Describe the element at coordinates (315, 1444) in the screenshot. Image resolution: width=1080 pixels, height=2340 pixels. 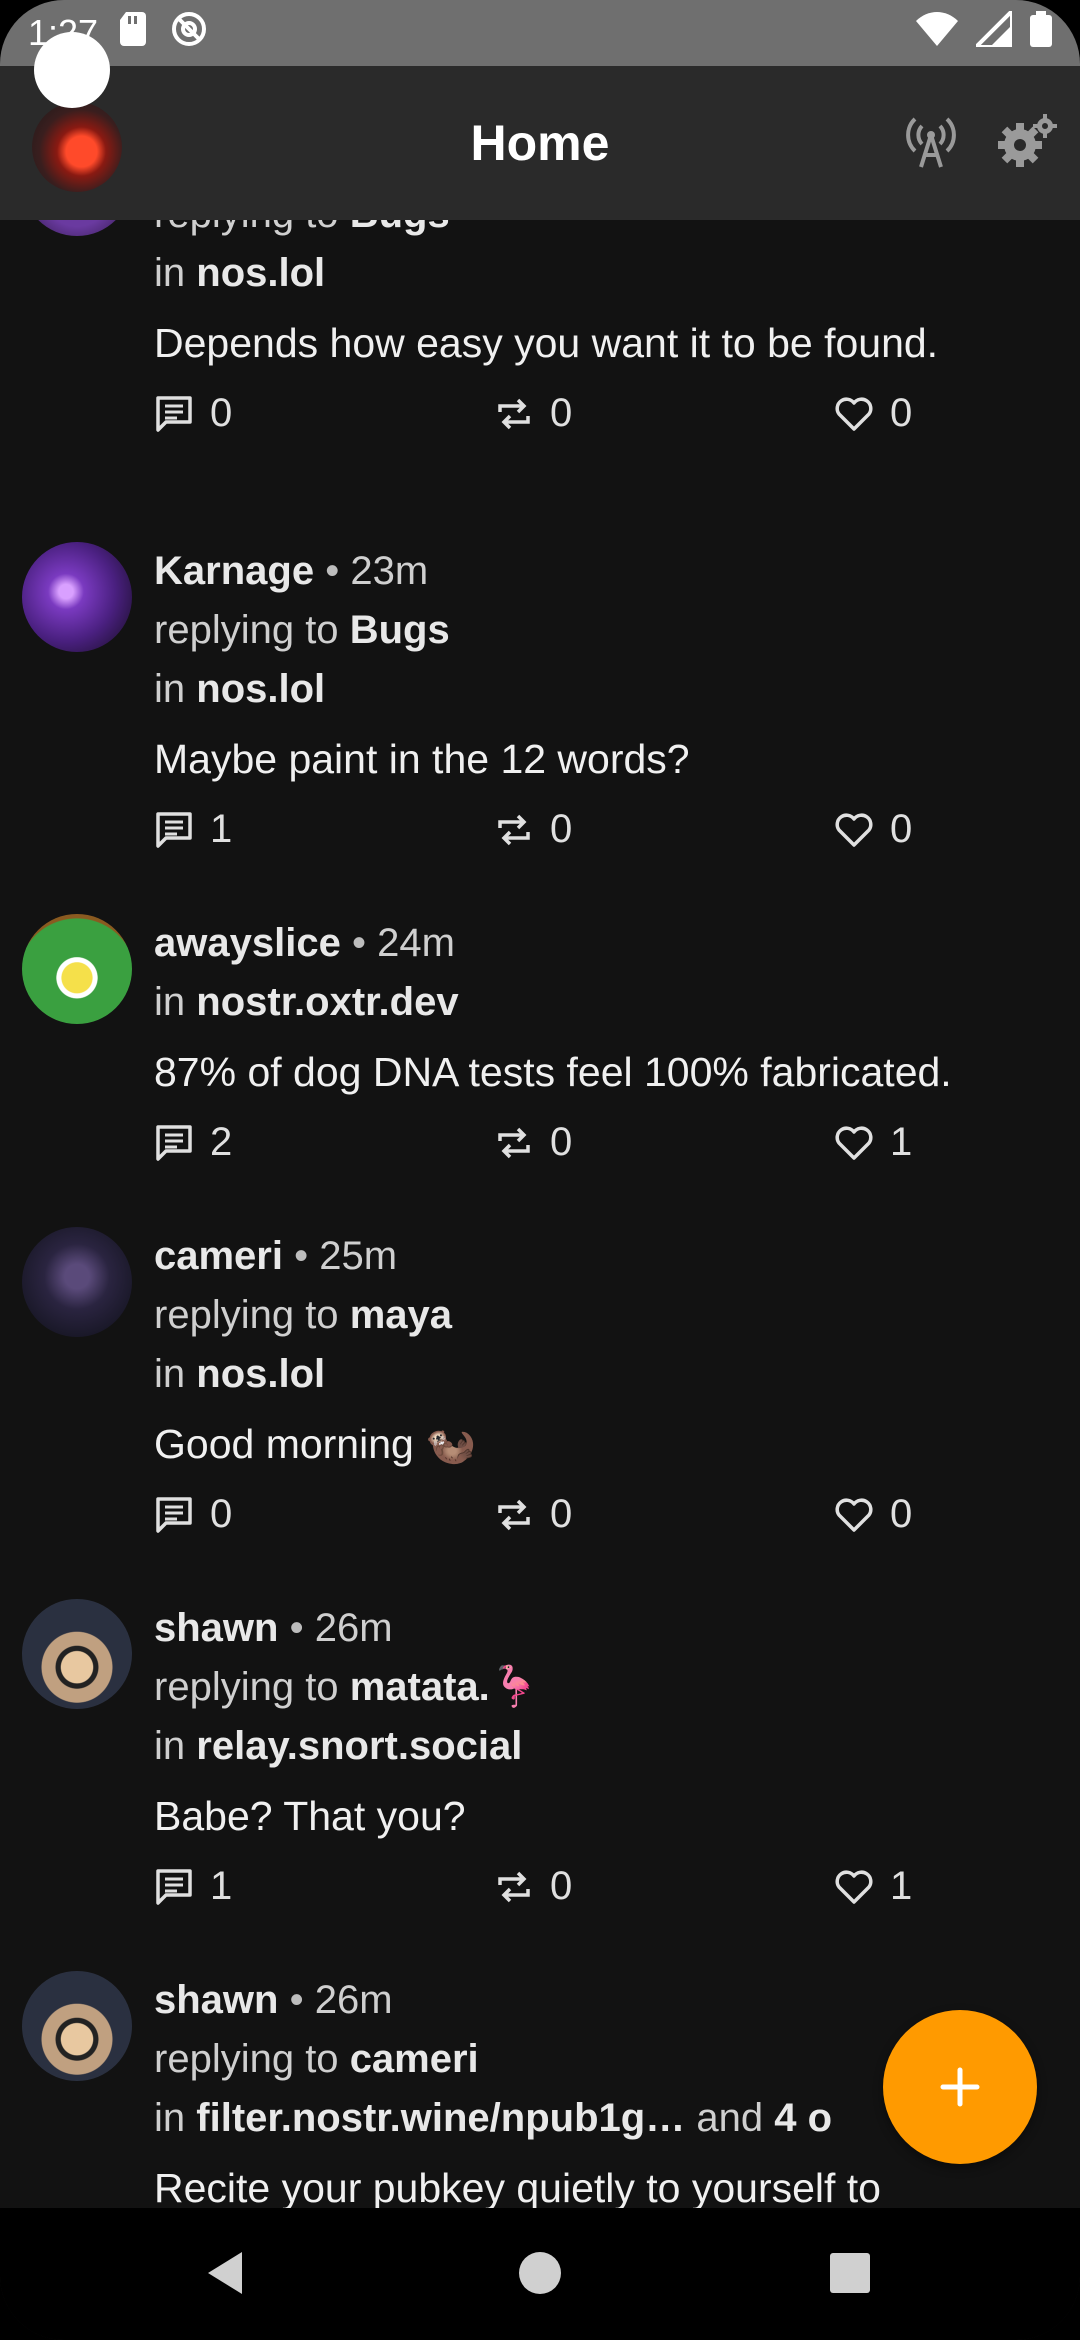
I see `note-content: Good morning 🦦` at that location.